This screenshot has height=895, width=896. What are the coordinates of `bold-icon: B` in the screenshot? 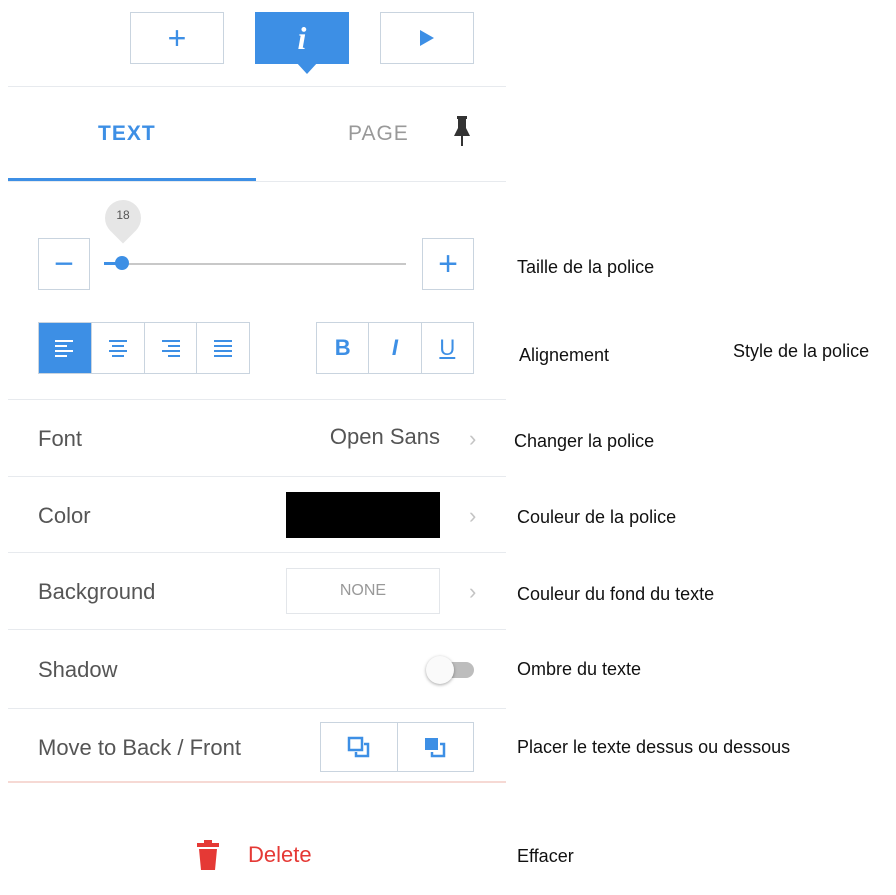 It's located at (342, 347).